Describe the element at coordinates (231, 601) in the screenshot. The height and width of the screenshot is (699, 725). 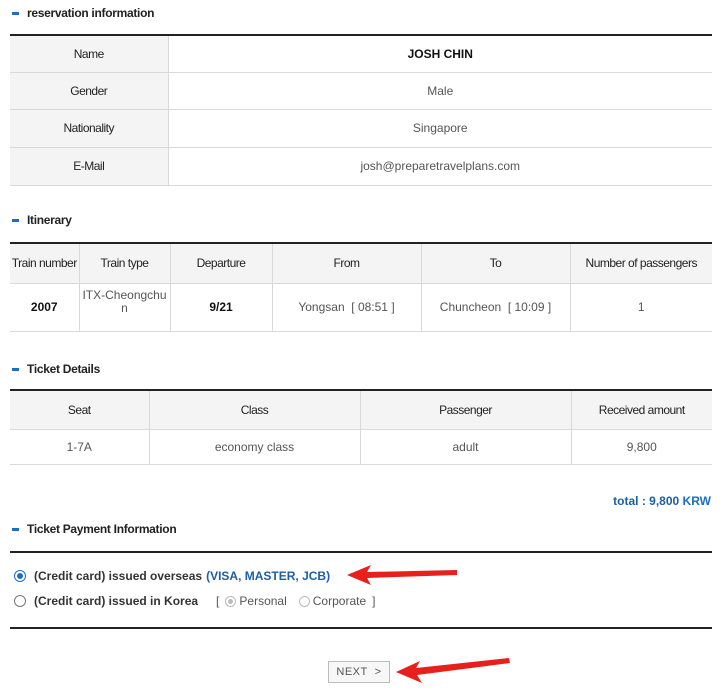
I see `radio-personal` at that location.